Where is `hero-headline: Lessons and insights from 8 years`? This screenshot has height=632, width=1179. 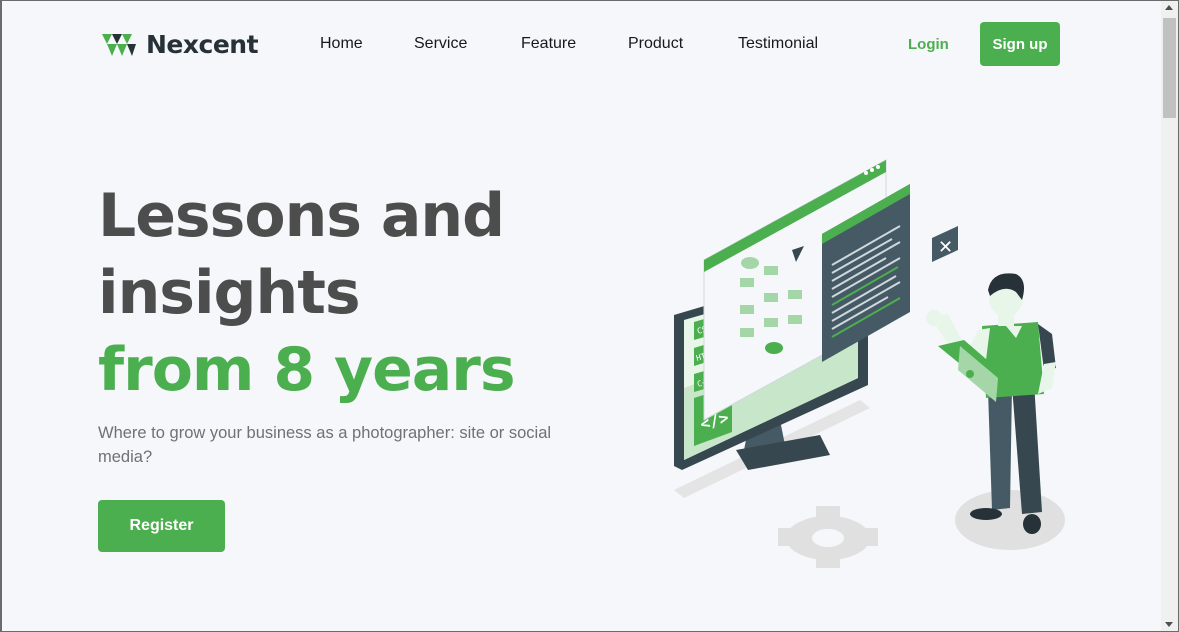
hero-headline: Lessons and insights from 8 years is located at coordinates (307, 293).